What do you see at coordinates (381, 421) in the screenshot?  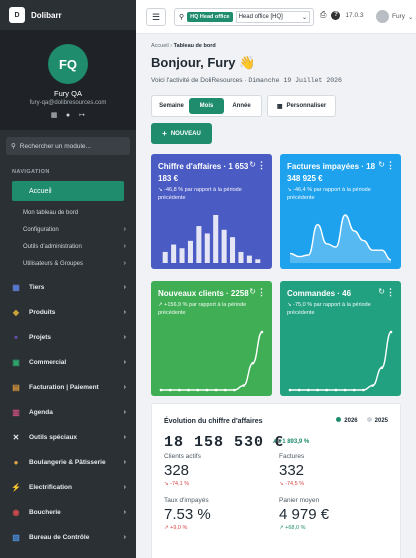 I see `legend-previous-label: 2025` at bounding box center [381, 421].